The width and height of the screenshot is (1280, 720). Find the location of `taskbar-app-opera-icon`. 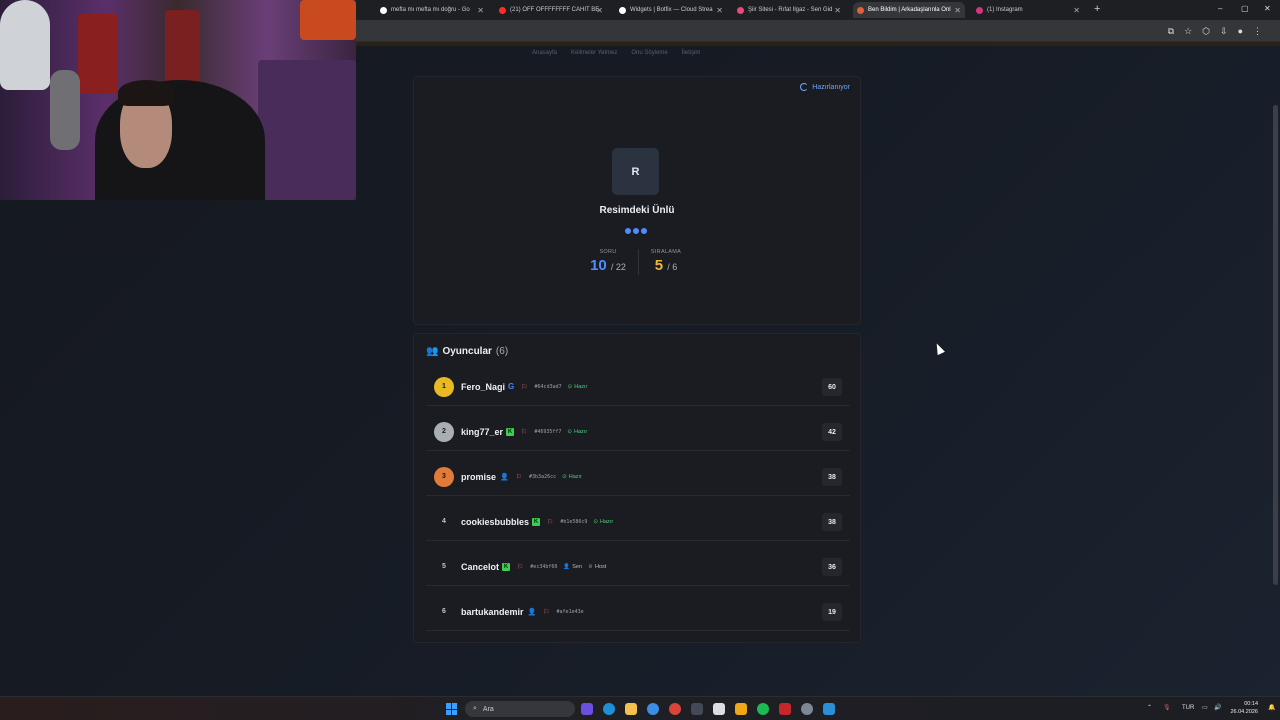

taskbar-app-opera-icon is located at coordinates (675, 709).